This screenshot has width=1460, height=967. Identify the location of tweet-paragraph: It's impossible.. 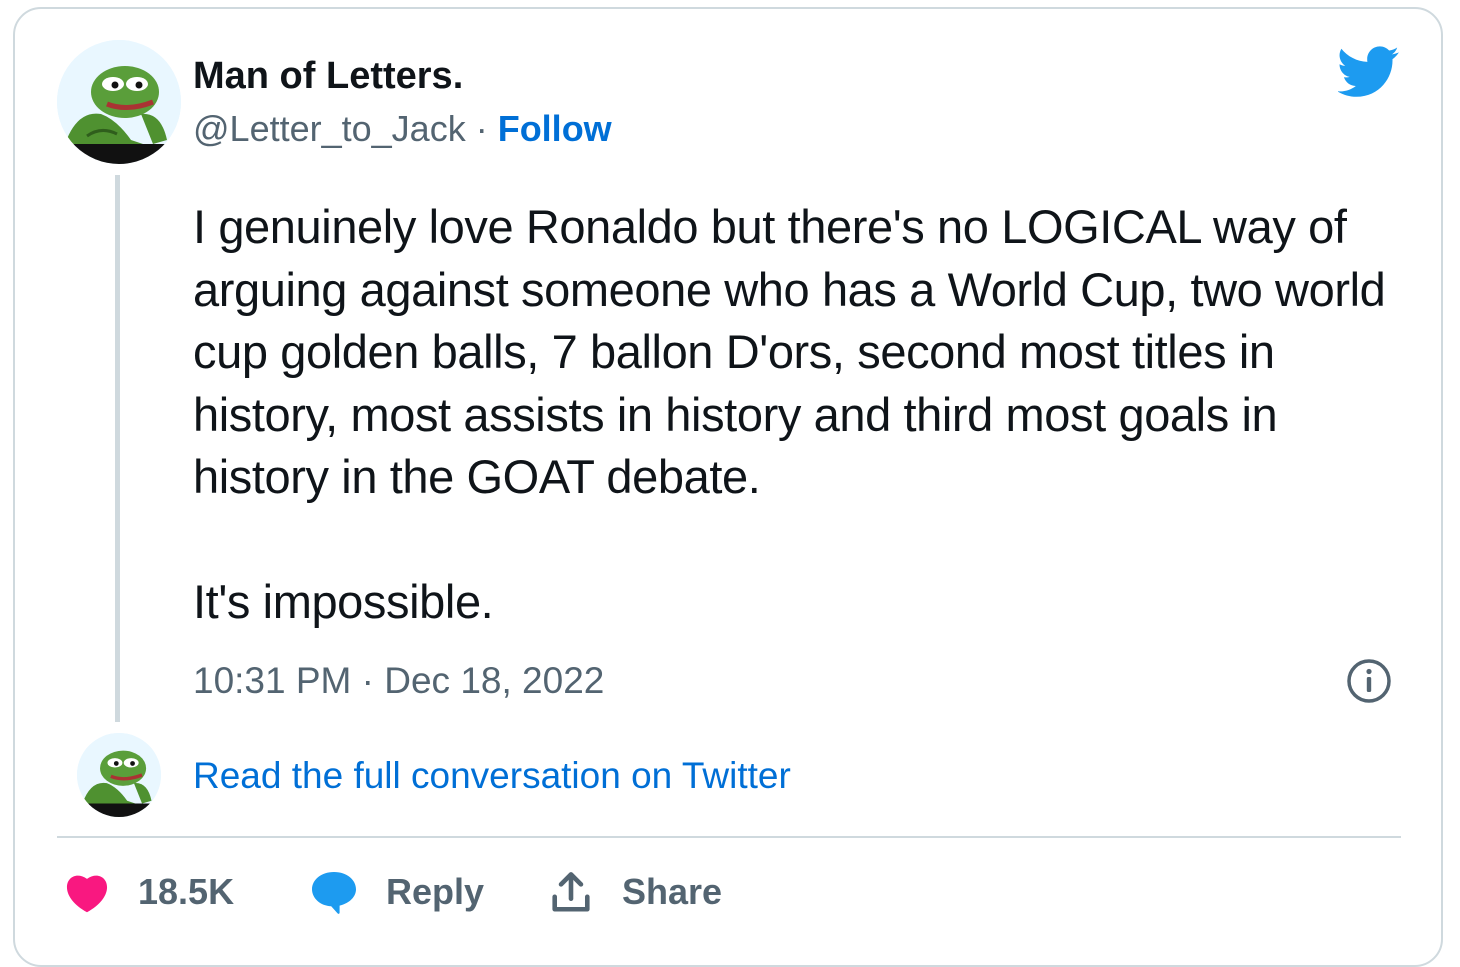
(343, 601).